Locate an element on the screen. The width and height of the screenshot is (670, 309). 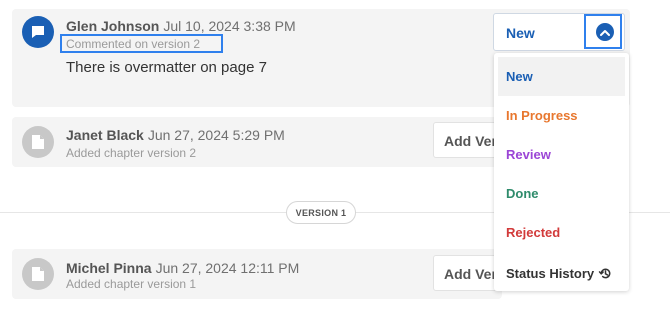
history-icon is located at coordinates (604, 273).